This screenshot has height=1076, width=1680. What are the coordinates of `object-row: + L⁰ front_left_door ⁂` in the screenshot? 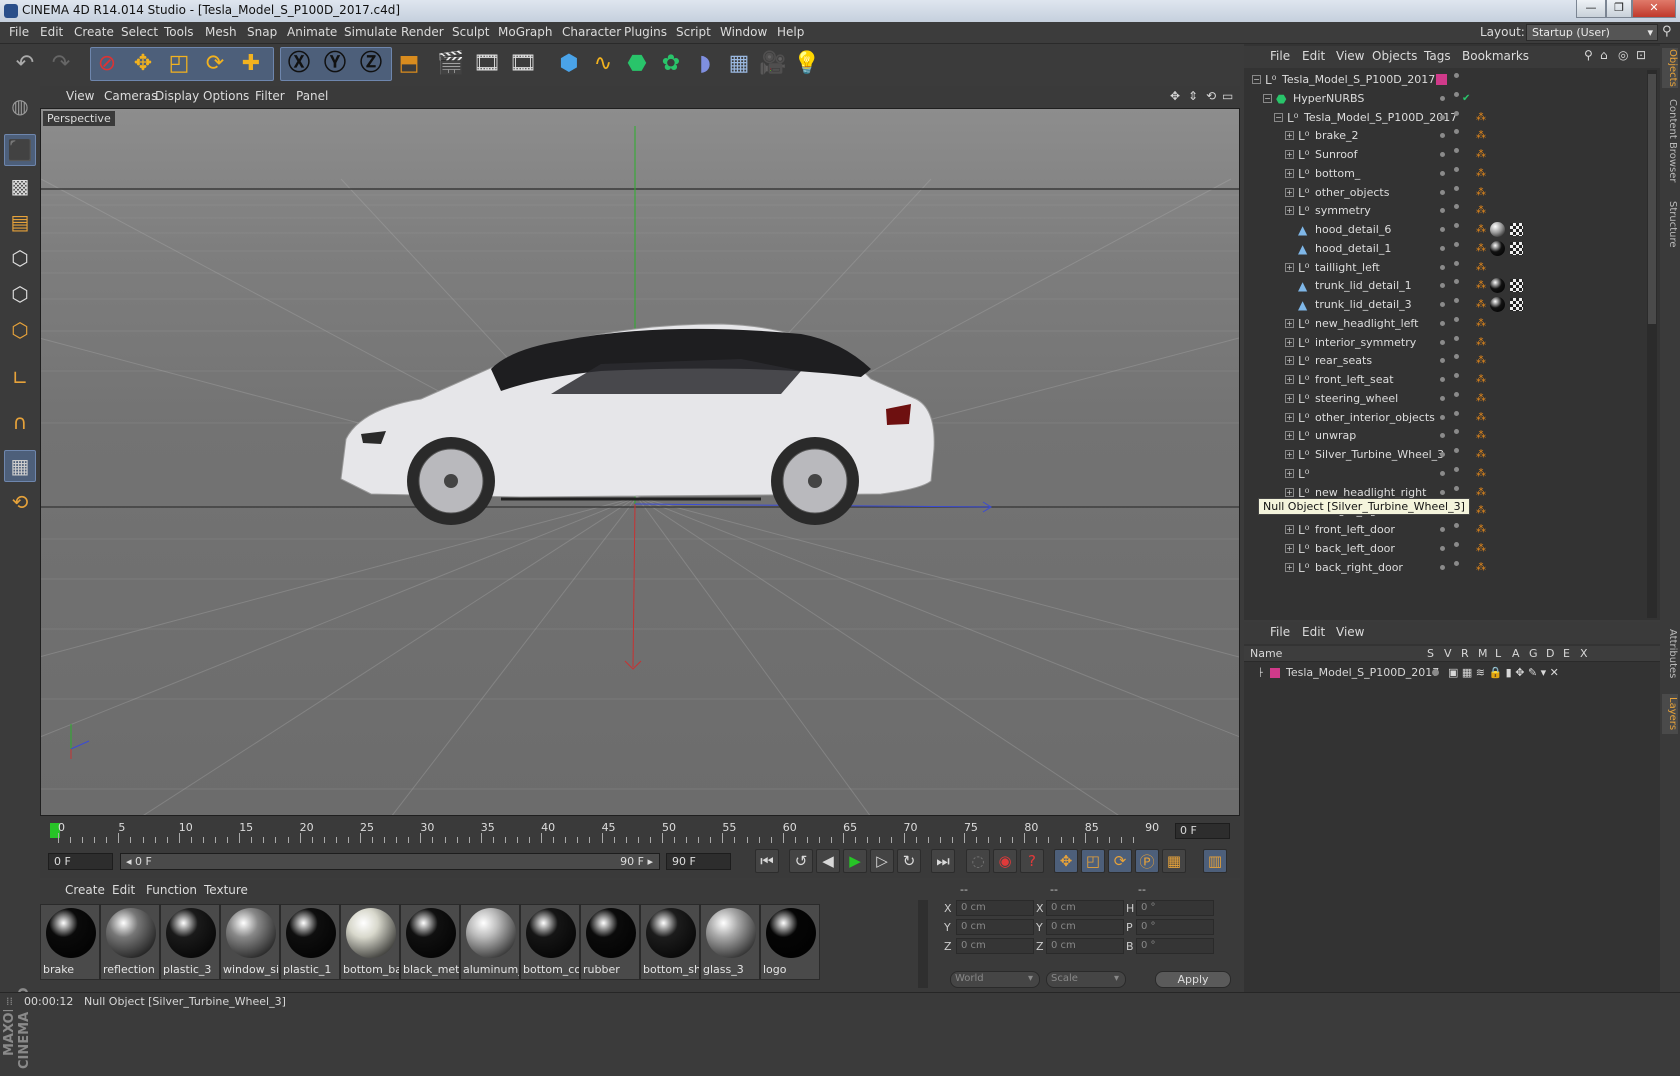 It's located at (1444, 530).